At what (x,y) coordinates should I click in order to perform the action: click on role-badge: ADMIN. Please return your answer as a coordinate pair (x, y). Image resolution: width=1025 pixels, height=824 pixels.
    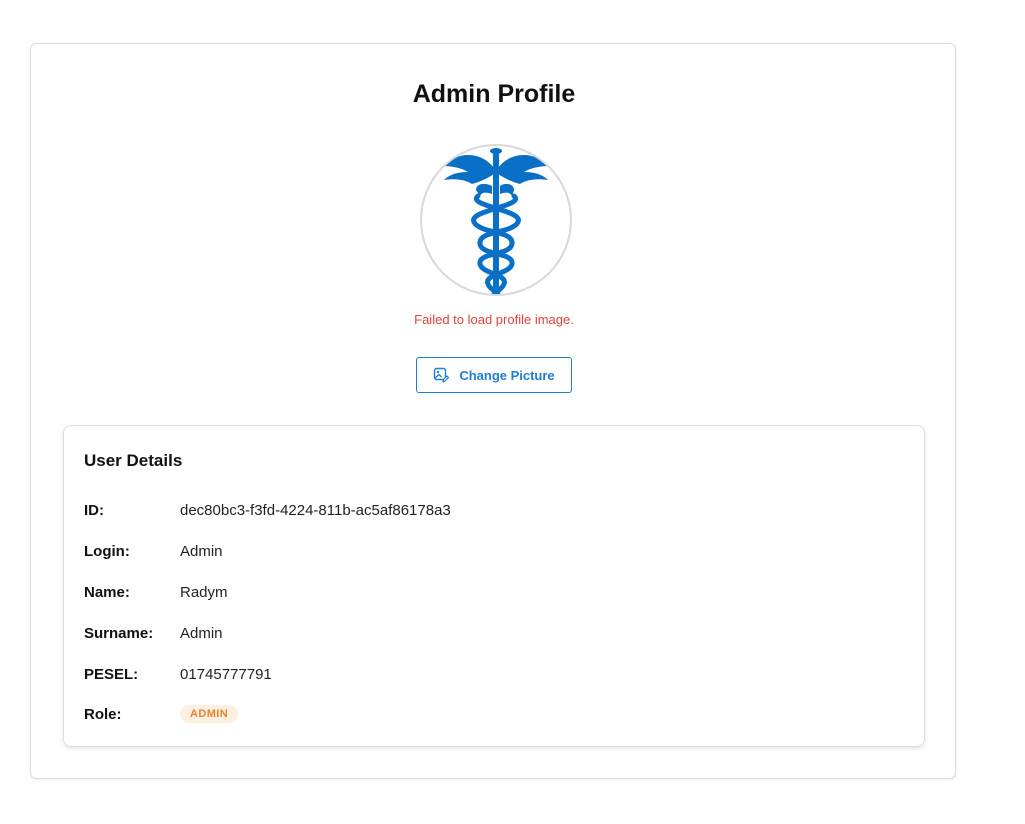
    Looking at the image, I should click on (209, 714).